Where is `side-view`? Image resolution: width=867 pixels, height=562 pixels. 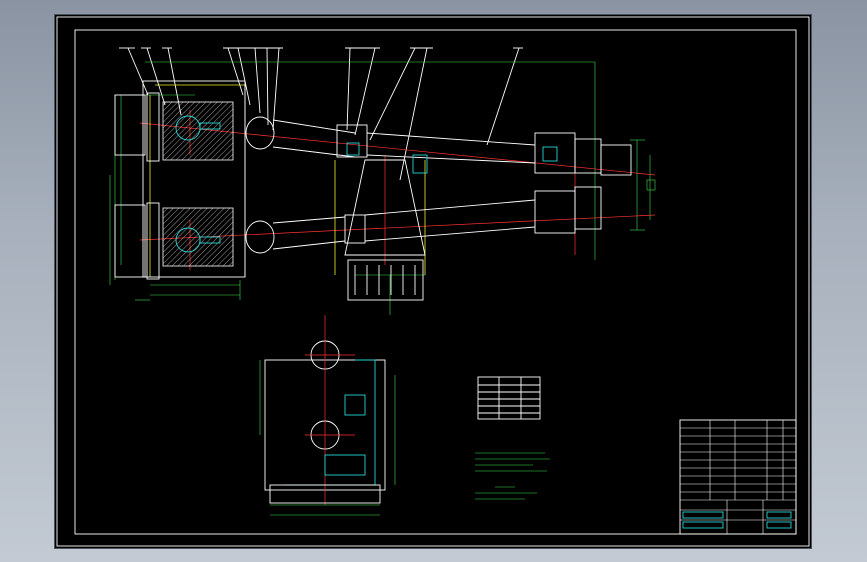 side-view is located at coordinates (327, 415).